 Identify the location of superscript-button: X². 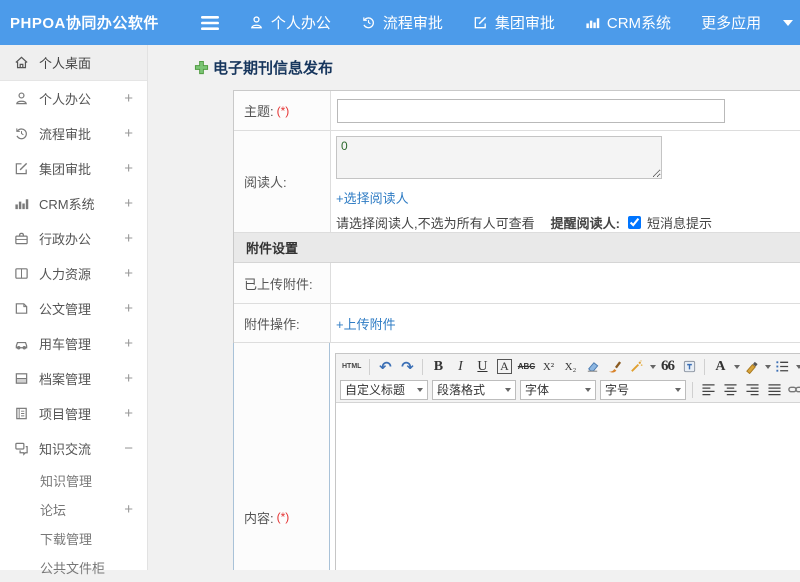
(548, 367).